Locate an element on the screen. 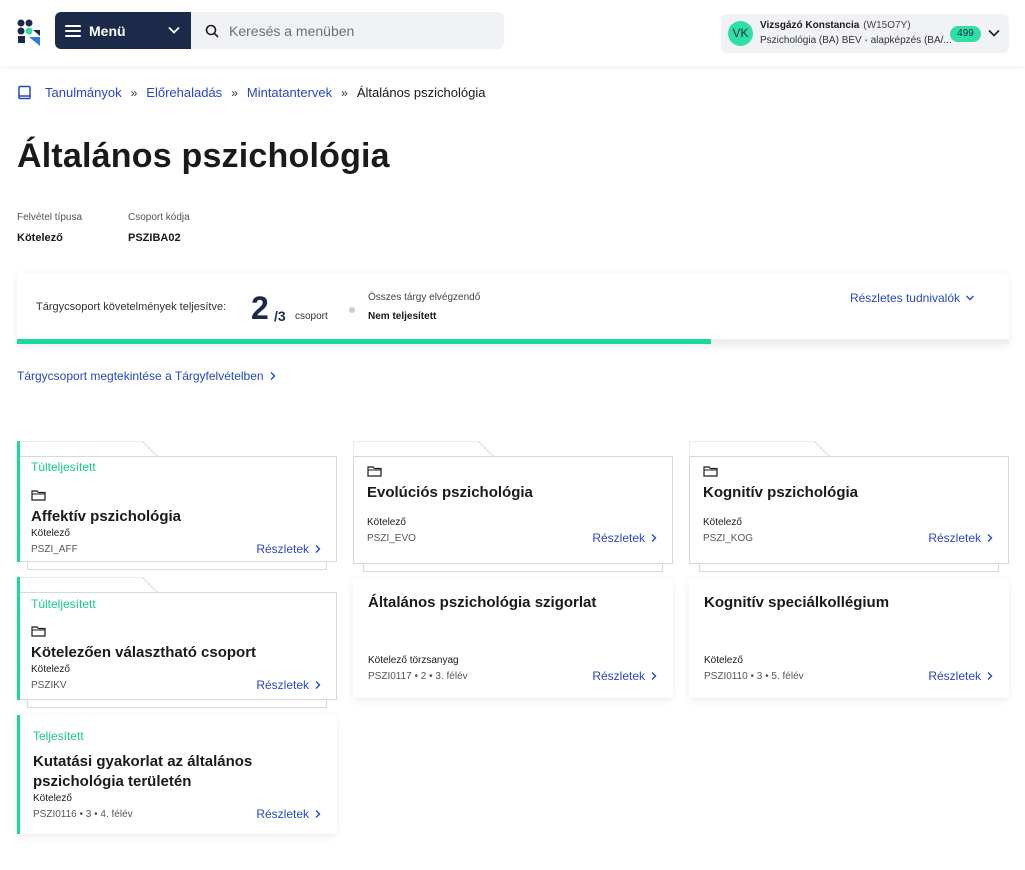  page-title: Általános pszichológia is located at coordinates (203, 156).